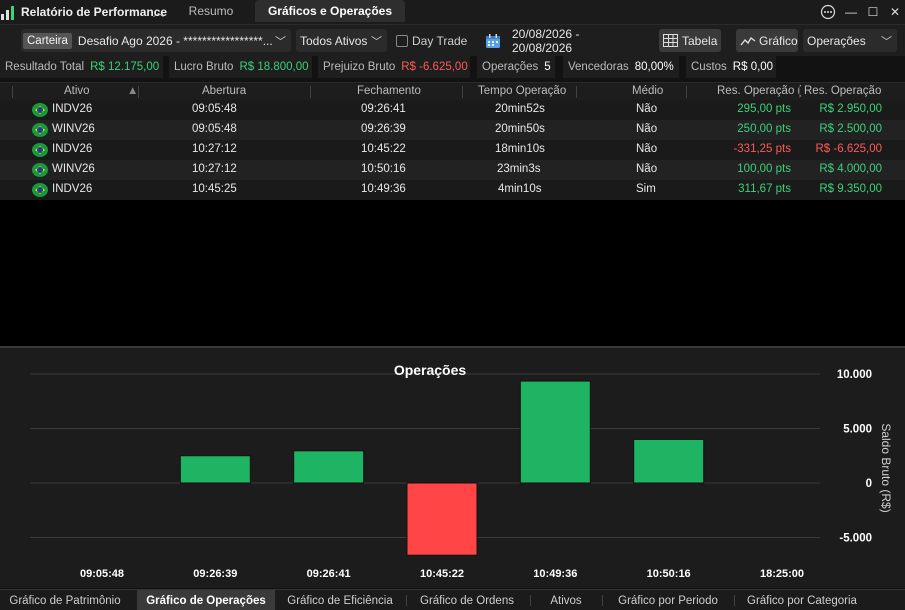  I want to click on ativos-value: Todos Ativos, so click(334, 40).